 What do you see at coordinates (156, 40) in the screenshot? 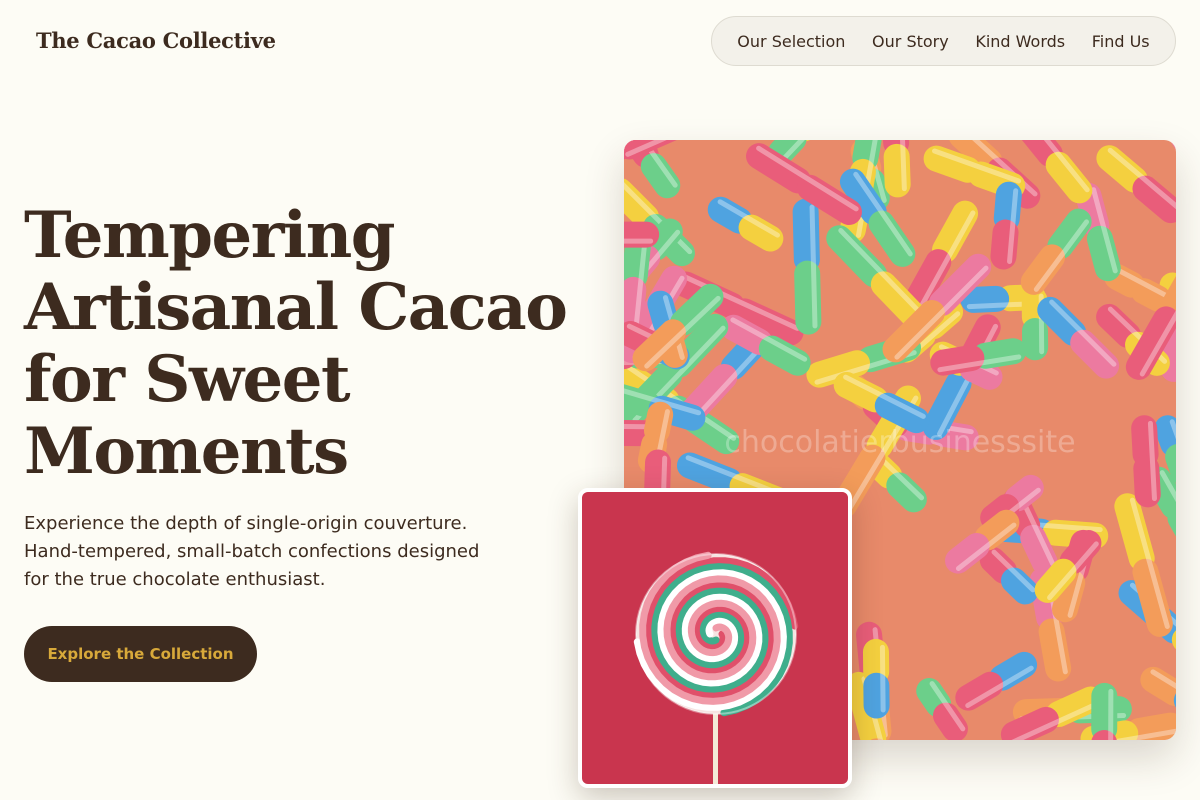
I see `brand-logo: The Cacao Collective` at bounding box center [156, 40].